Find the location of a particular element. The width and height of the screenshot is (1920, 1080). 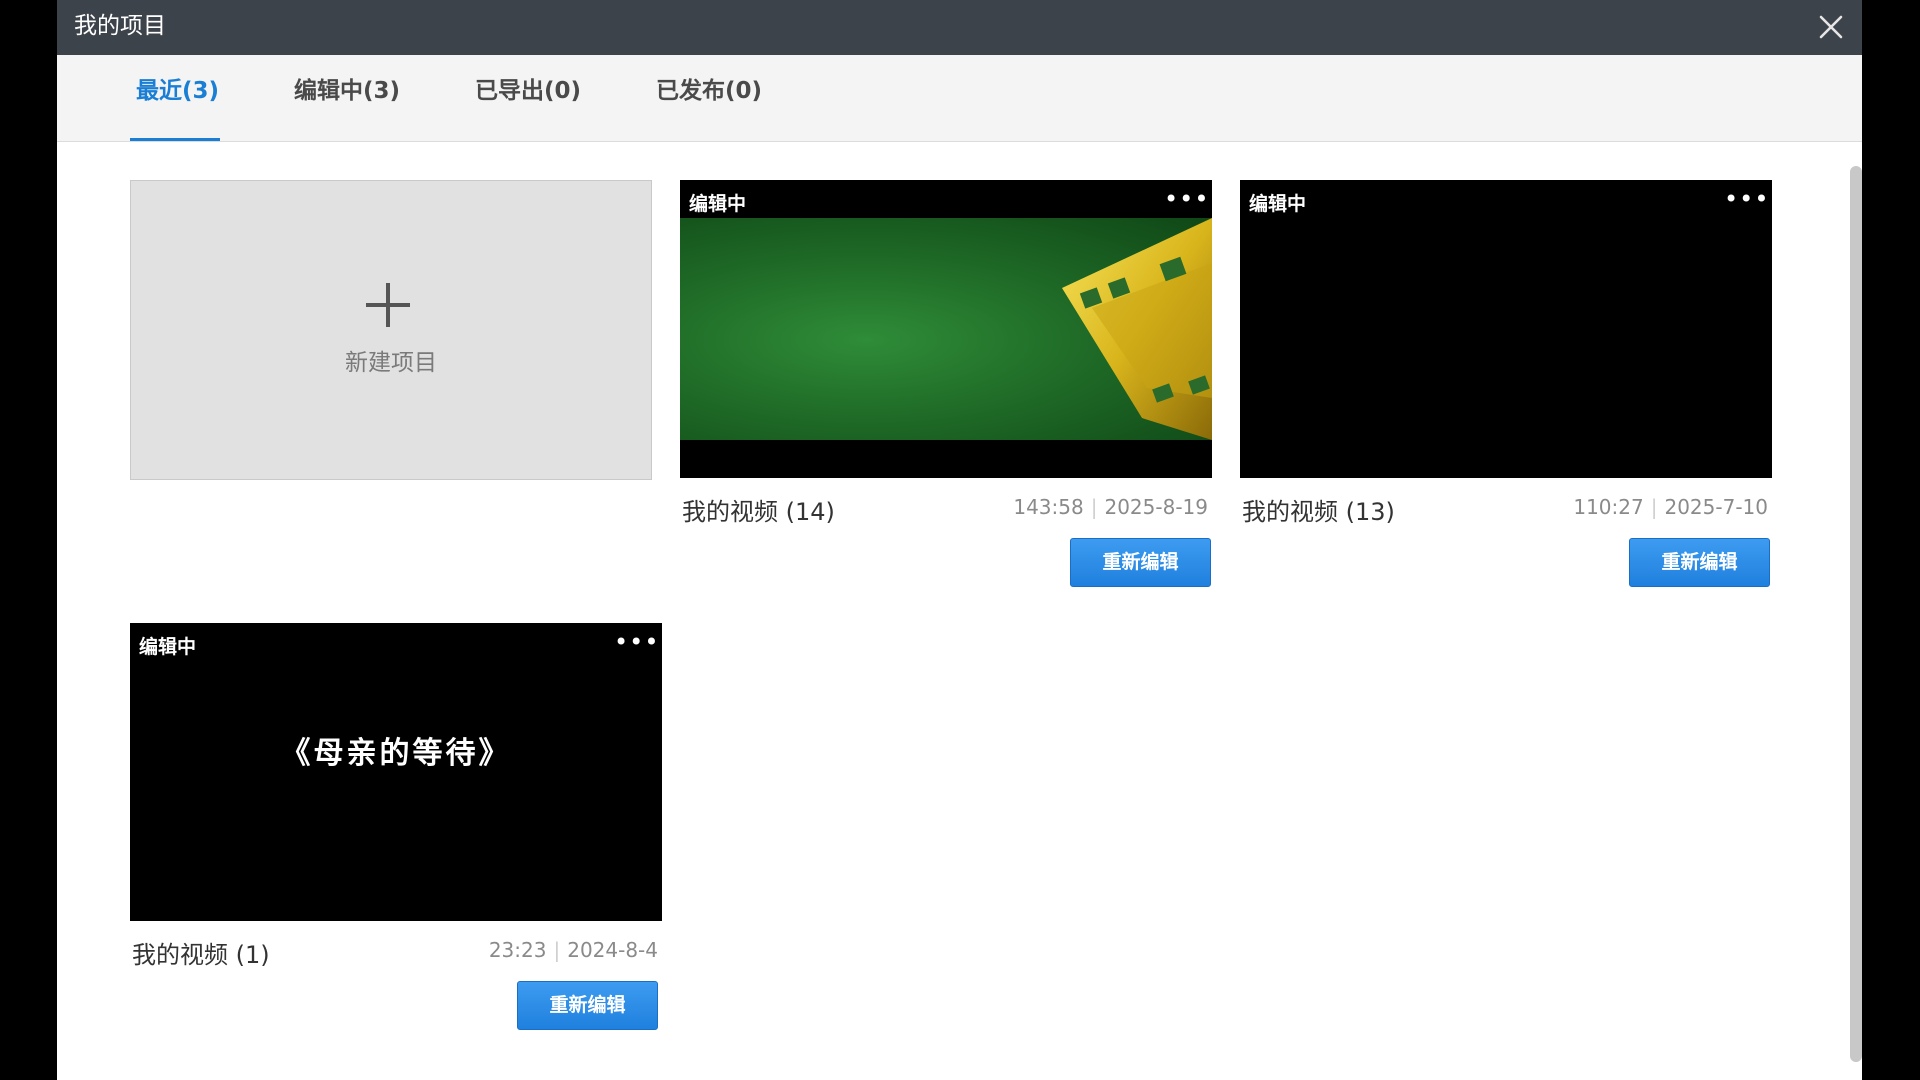

new-project-card: 新建项目 is located at coordinates (391, 330).